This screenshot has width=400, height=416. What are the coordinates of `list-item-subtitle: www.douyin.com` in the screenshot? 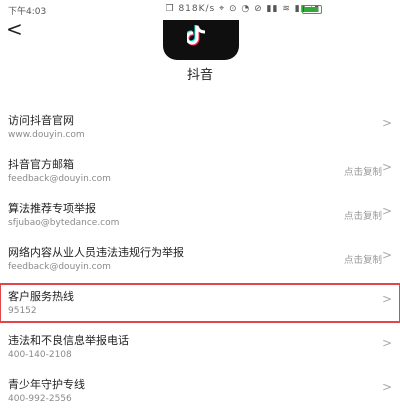 It's located at (46, 135).